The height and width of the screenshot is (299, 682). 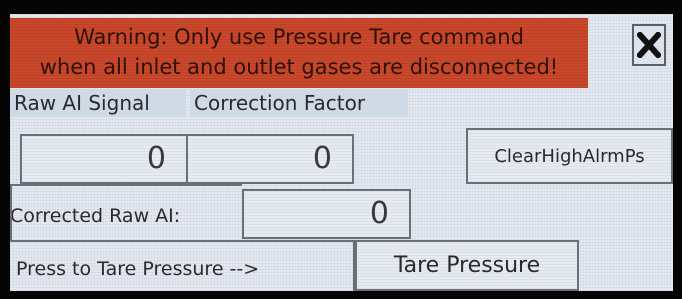 I want to click on close-x-icon, so click(x=649, y=45).